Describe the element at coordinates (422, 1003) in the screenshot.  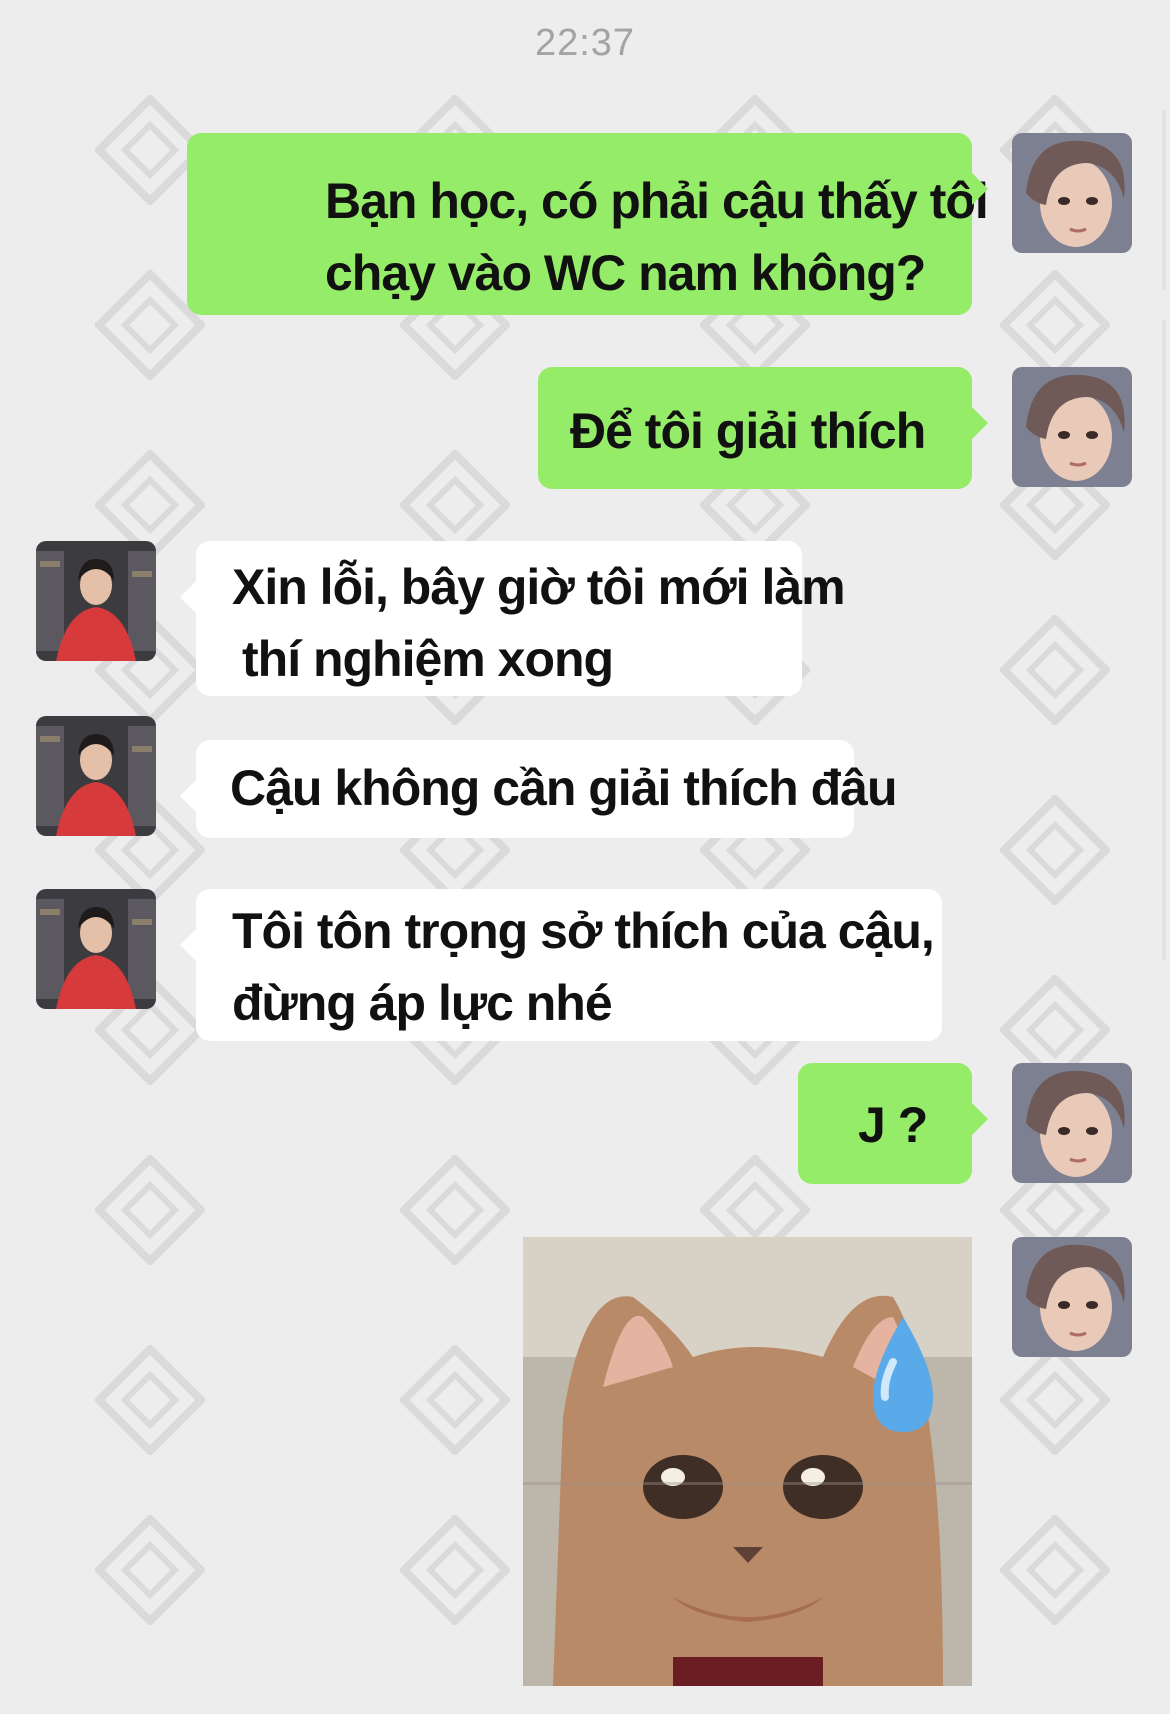
I see `message-text-line: đừng áp lực nhé` at that location.